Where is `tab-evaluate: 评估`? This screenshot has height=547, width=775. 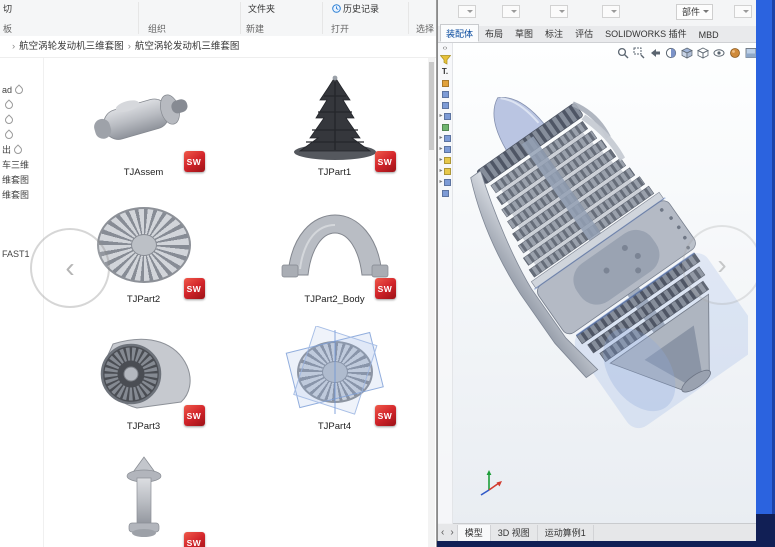
tab-evaluate: 评估 is located at coordinates (584, 33).